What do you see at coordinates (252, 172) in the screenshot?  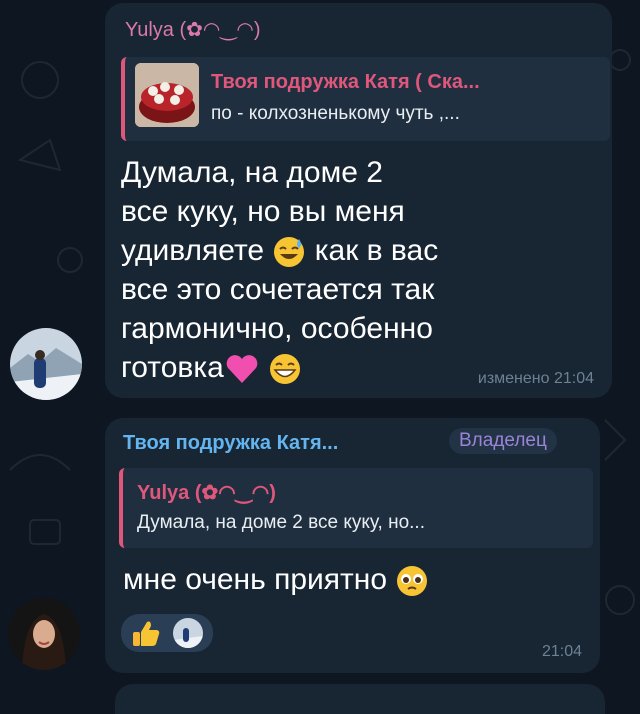 I see `message-line: Думала, на доме 2` at bounding box center [252, 172].